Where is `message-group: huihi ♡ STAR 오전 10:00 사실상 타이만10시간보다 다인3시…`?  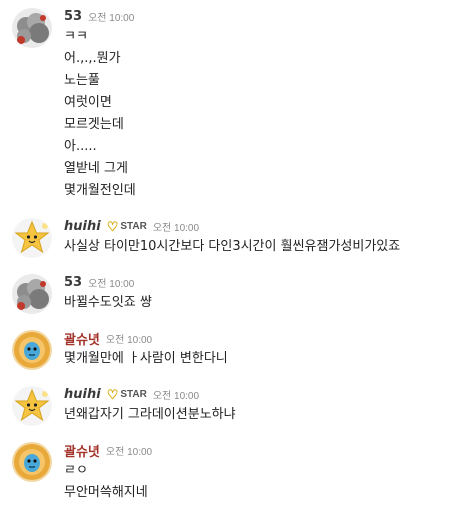 message-group: huihi ♡ STAR 오전 10:00 사실상 타이만10시간보다 다인3시… is located at coordinates (235, 237).